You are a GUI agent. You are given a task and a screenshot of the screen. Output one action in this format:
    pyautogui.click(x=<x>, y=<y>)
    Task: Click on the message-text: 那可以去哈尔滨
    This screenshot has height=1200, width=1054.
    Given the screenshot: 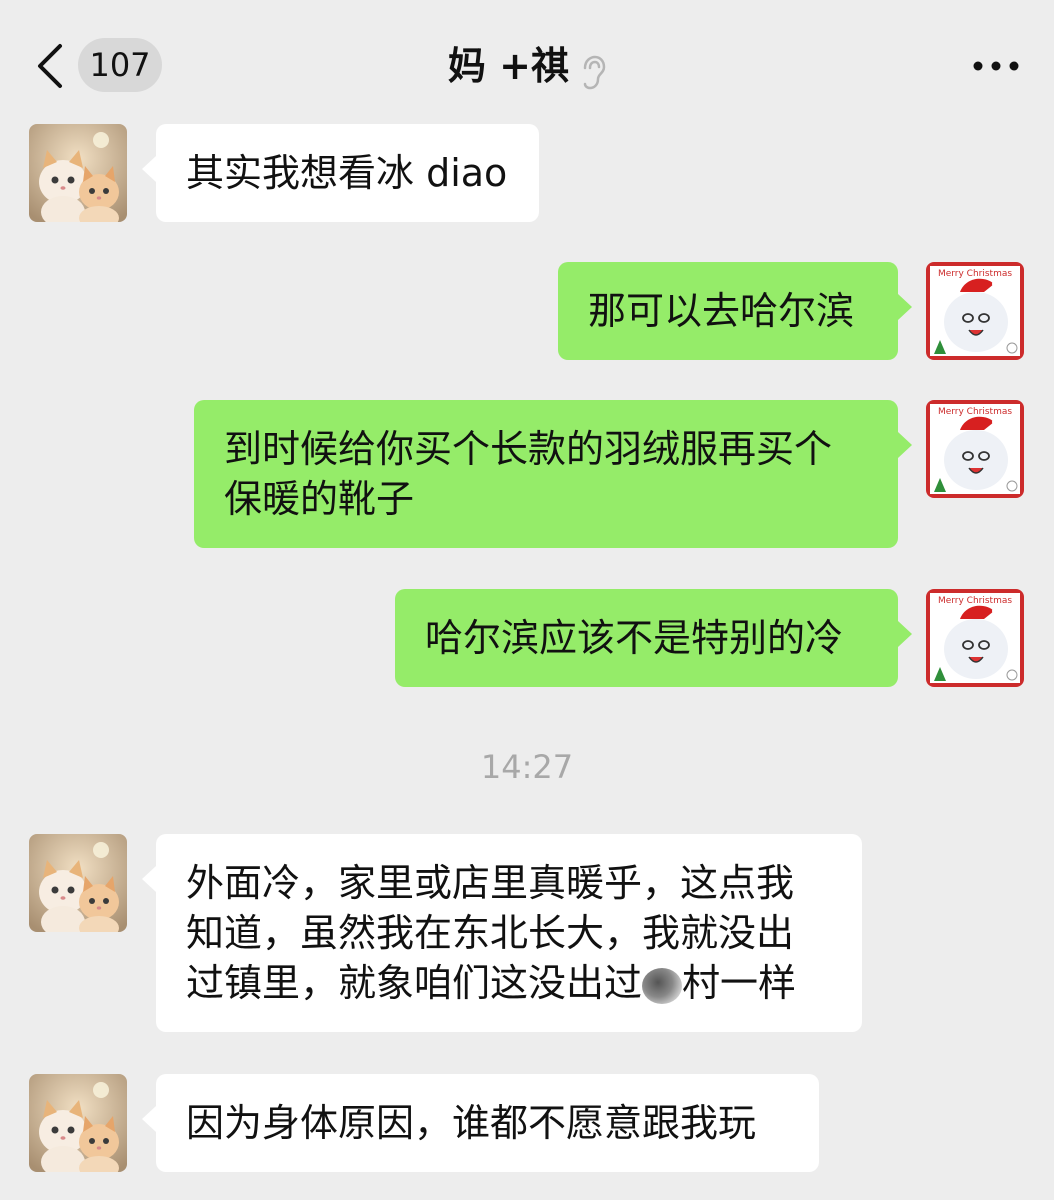 What is the action you would take?
    pyautogui.click(x=721, y=311)
    